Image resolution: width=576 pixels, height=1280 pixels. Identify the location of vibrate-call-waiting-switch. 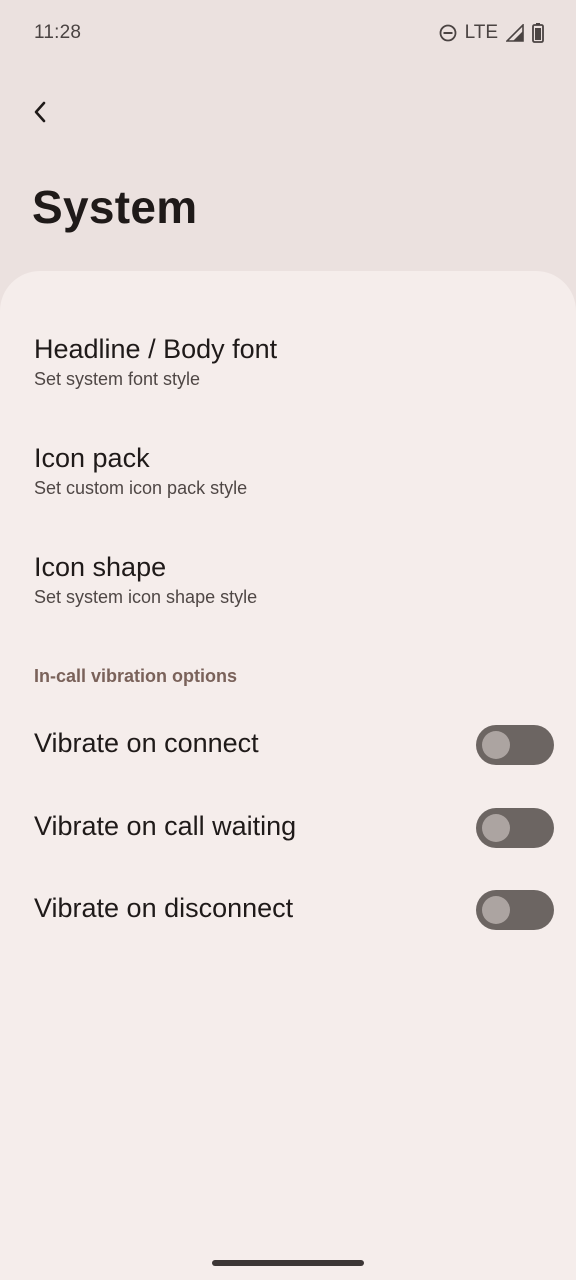
(515, 828).